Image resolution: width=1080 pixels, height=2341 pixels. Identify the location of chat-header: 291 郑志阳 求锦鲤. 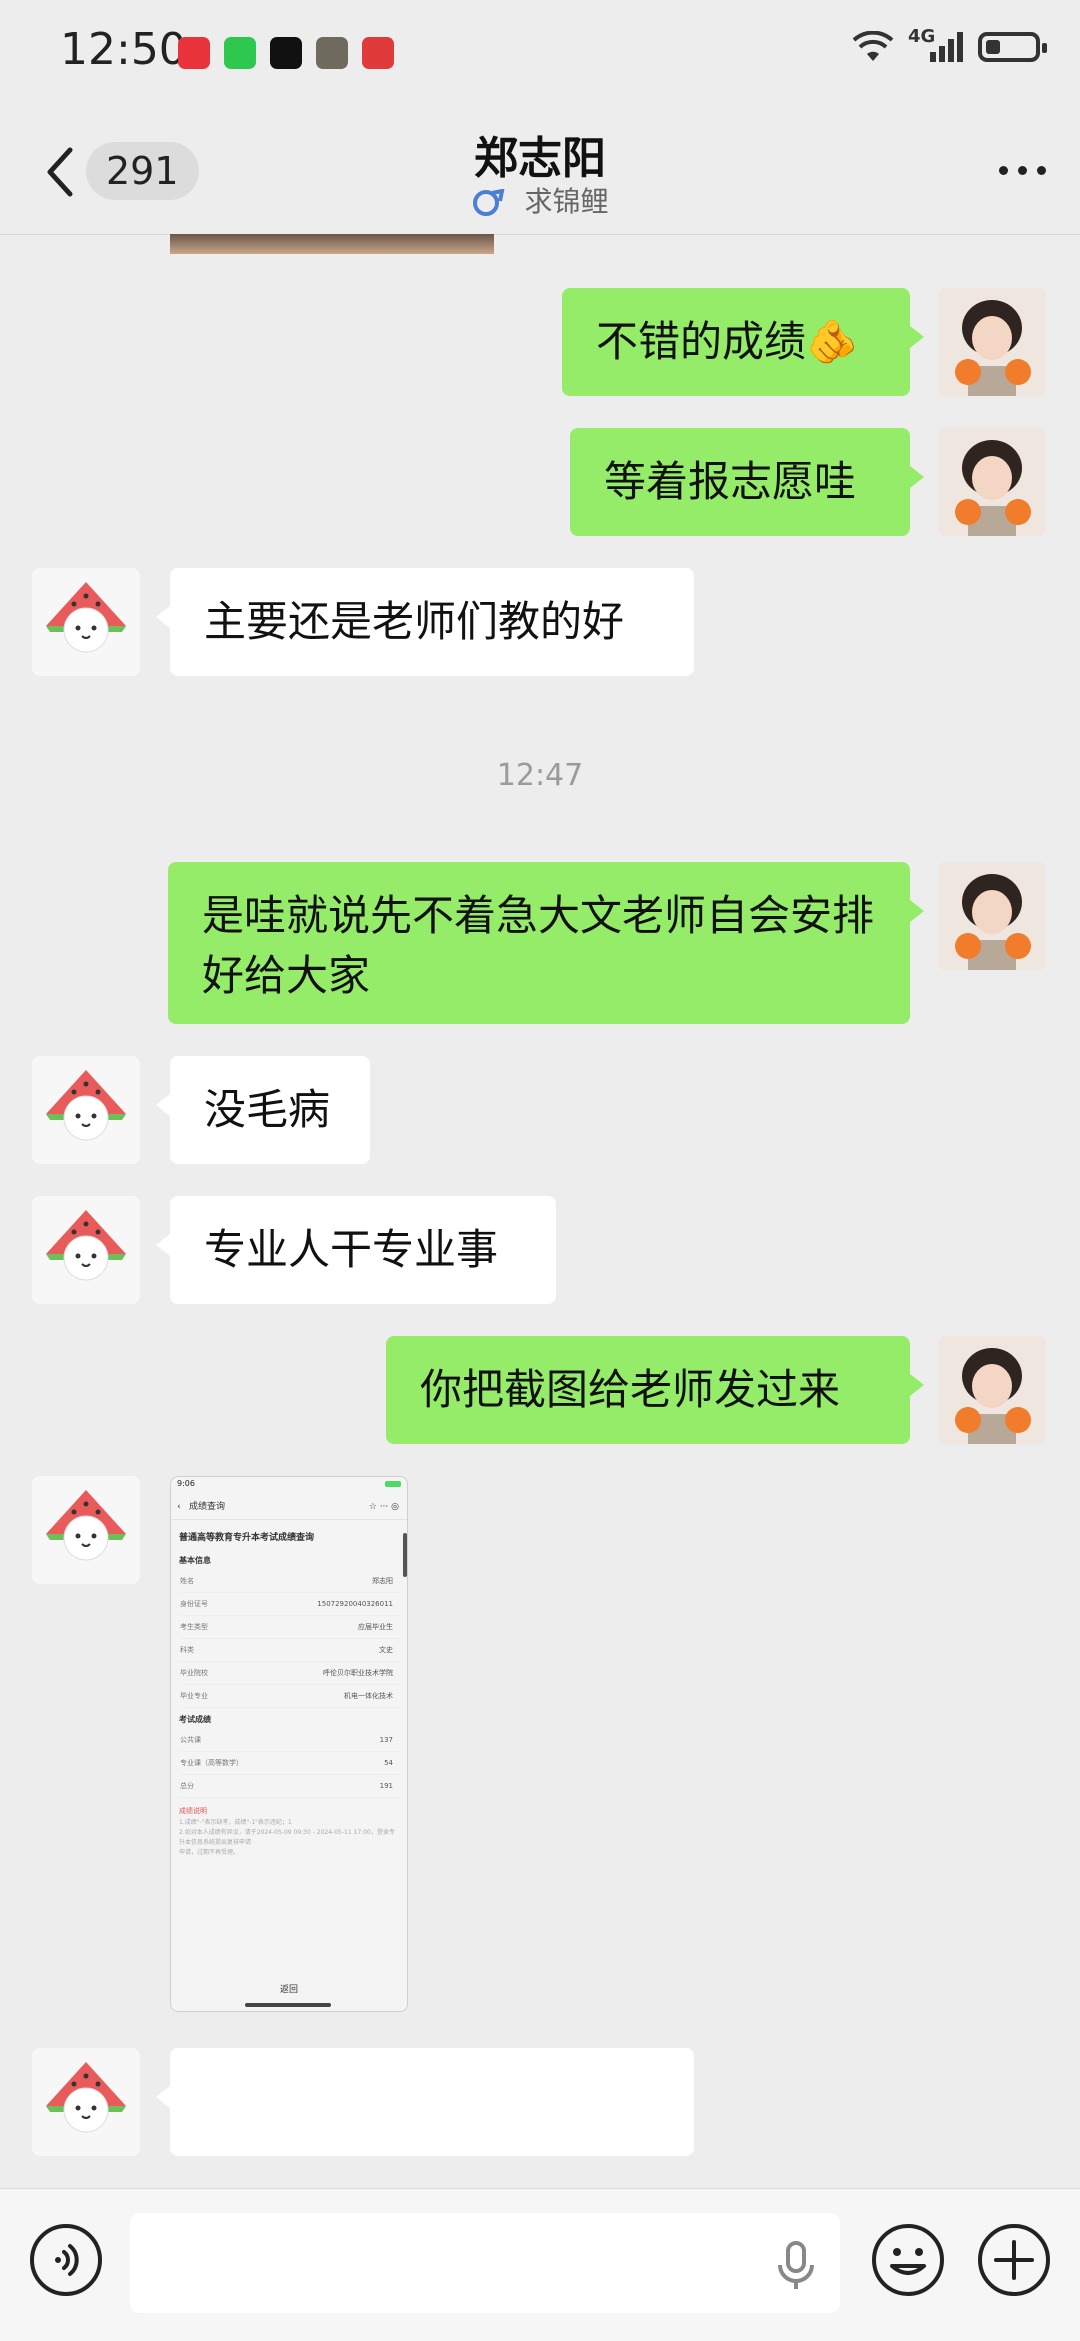
(540, 172).